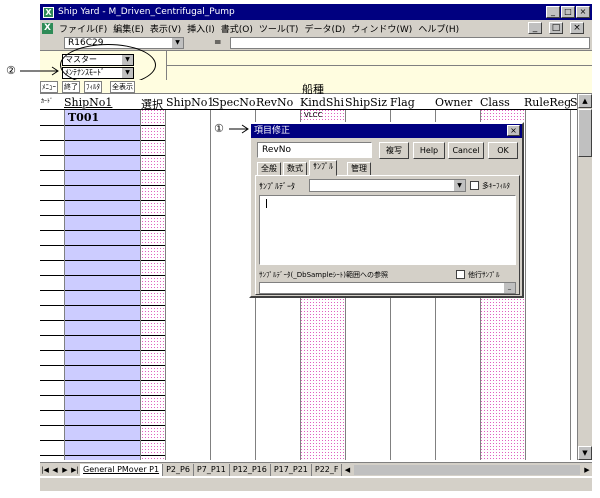 The height and width of the screenshot is (498, 600). What do you see at coordinates (316, 88) in the screenshot?
I see `action-button-row: ﾒﾆｭｰ 終了 ﾌｨﾙﾀ 全表示 船種` at bounding box center [316, 88].